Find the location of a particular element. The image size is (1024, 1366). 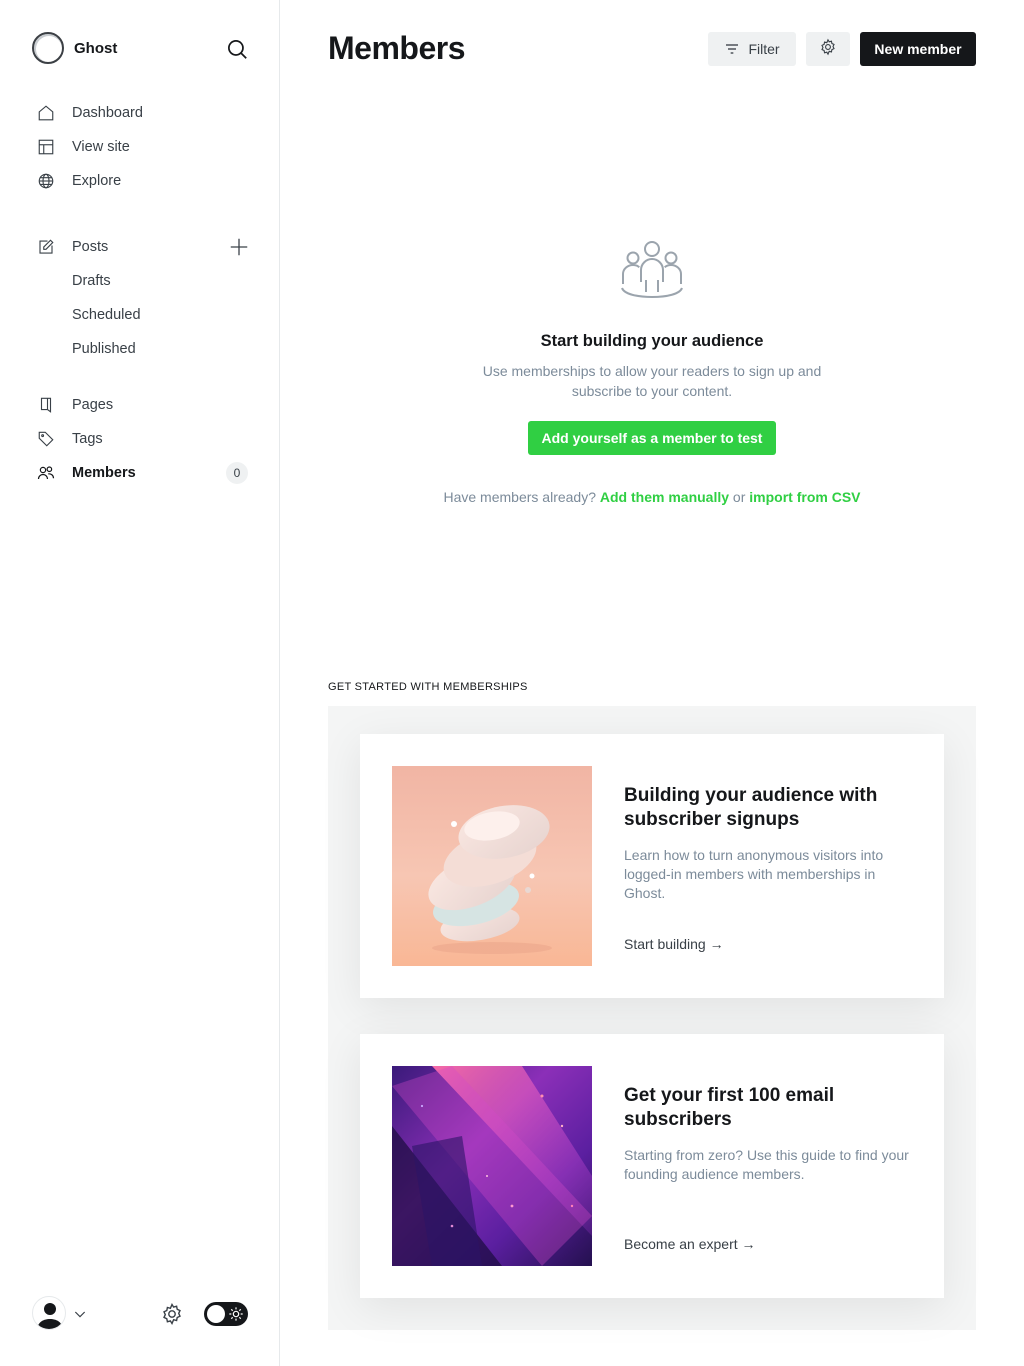

members-settings-button is located at coordinates (828, 49).